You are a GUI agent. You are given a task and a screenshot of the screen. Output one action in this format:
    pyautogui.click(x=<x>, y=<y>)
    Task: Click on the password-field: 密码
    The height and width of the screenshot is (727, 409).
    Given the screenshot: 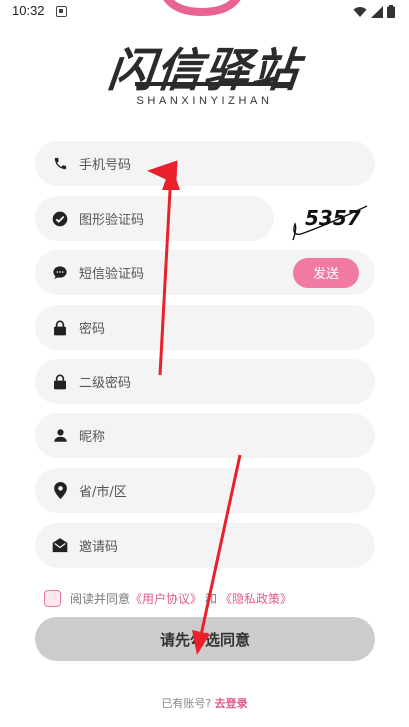 What is the action you would take?
    pyautogui.click(x=205, y=327)
    